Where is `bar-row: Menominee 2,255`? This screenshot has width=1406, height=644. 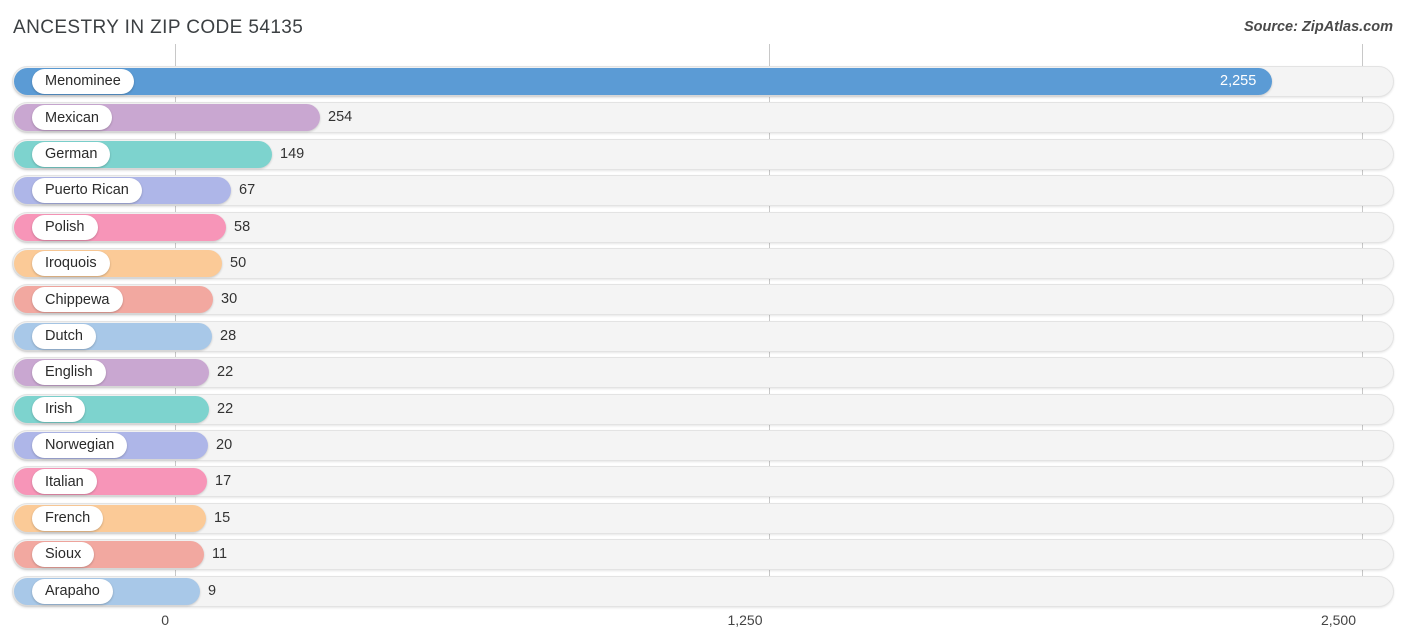 bar-row: Menominee 2,255 is located at coordinates (703, 81).